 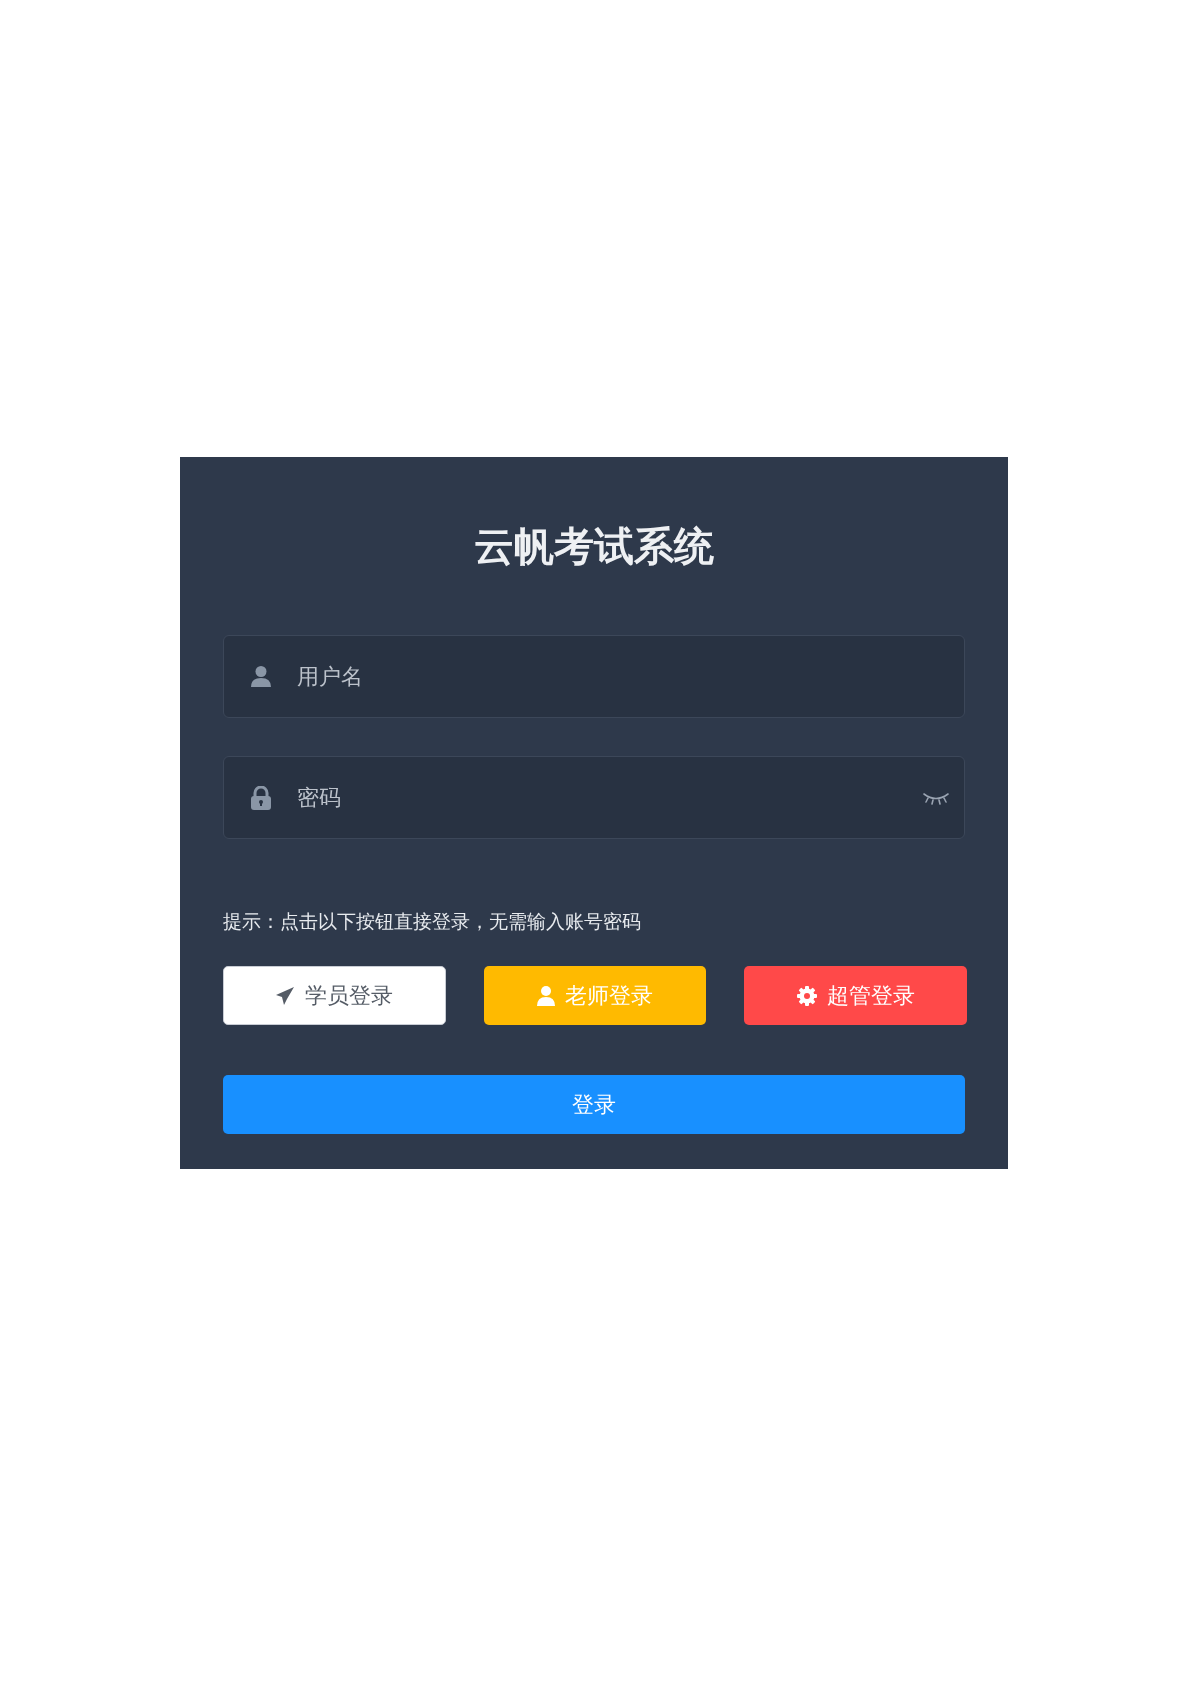 What do you see at coordinates (806, 995) in the screenshot?
I see `settings-icon` at bounding box center [806, 995].